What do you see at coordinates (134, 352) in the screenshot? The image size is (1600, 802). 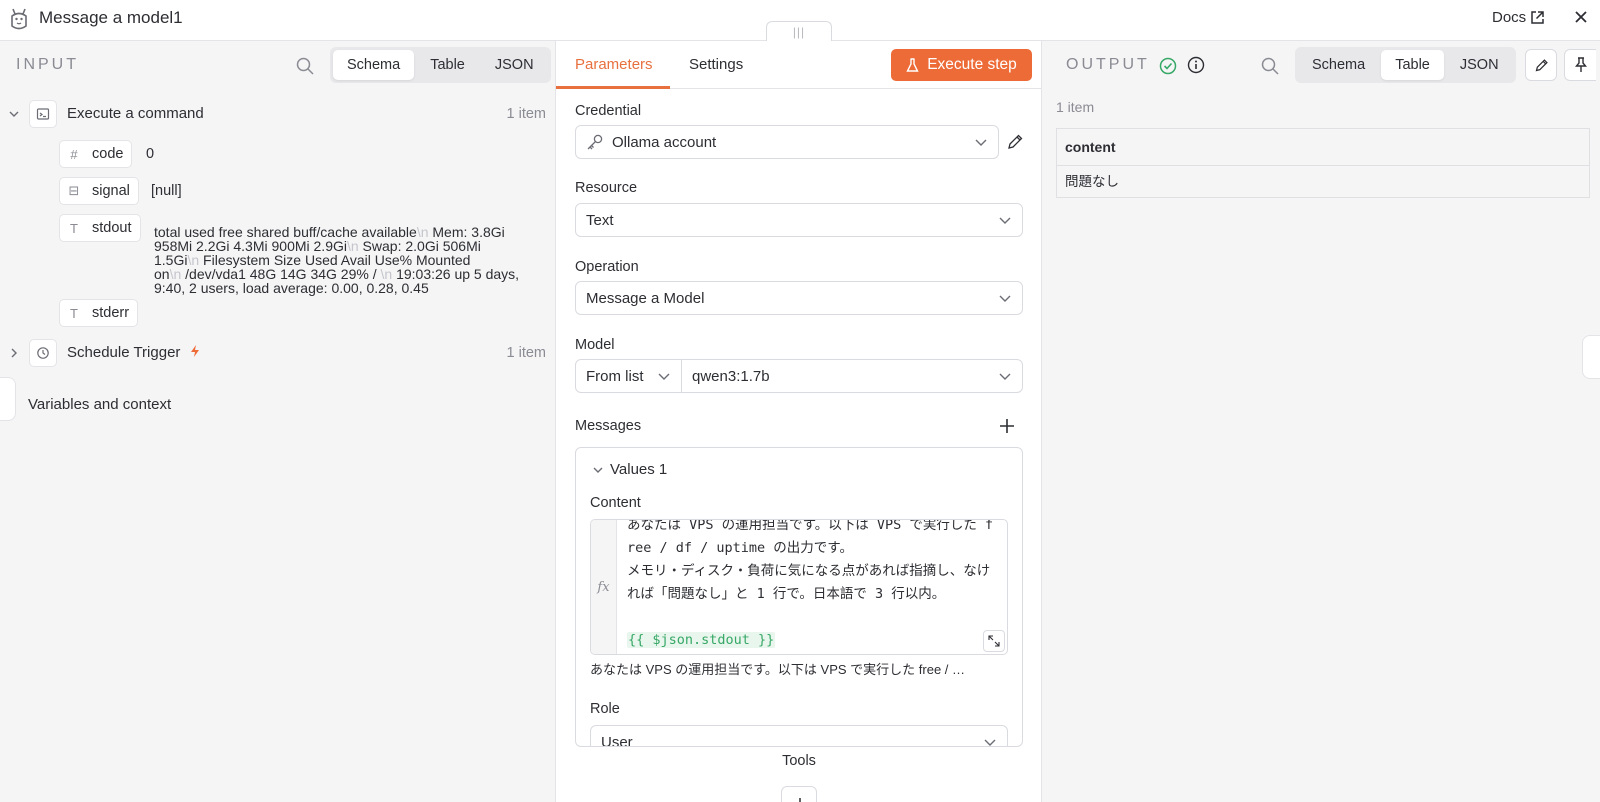 I see `node-name: Schedule Trigger` at bounding box center [134, 352].